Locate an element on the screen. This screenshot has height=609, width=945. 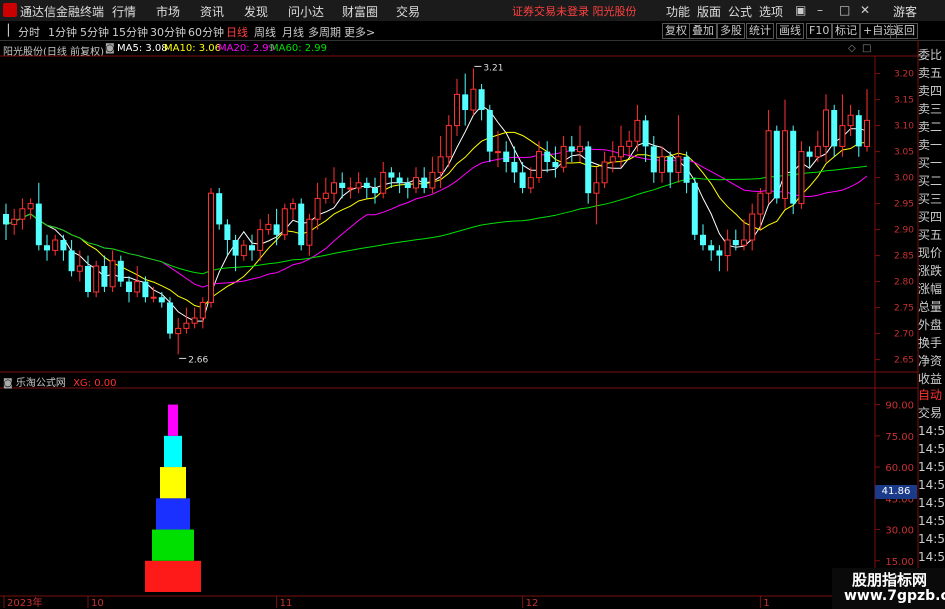
period-more: 更多> is located at coordinates (359, 32).